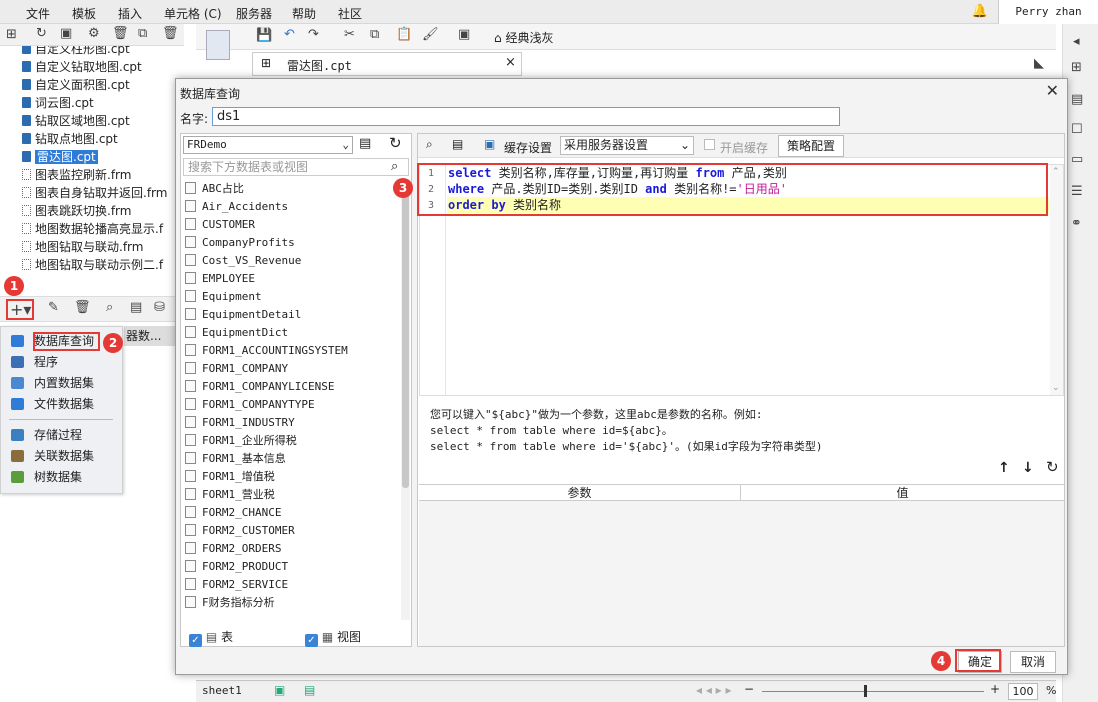 The image size is (1098, 702). What do you see at coordinates (76, 211) in the screenshot?
I see `file-item: 图表跳跃切换.frm` at bounding box center [76, 211].